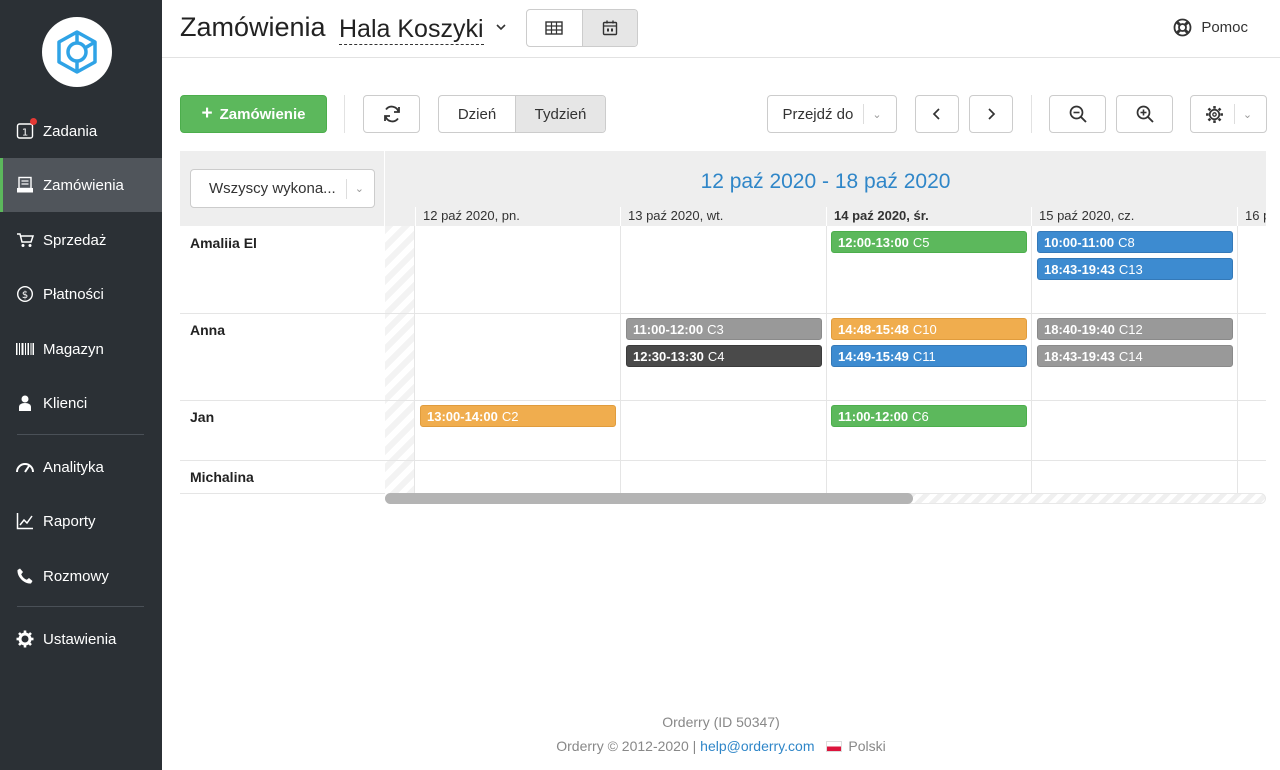  I want to click on help-link: Pomoc, so click(1210, 27).